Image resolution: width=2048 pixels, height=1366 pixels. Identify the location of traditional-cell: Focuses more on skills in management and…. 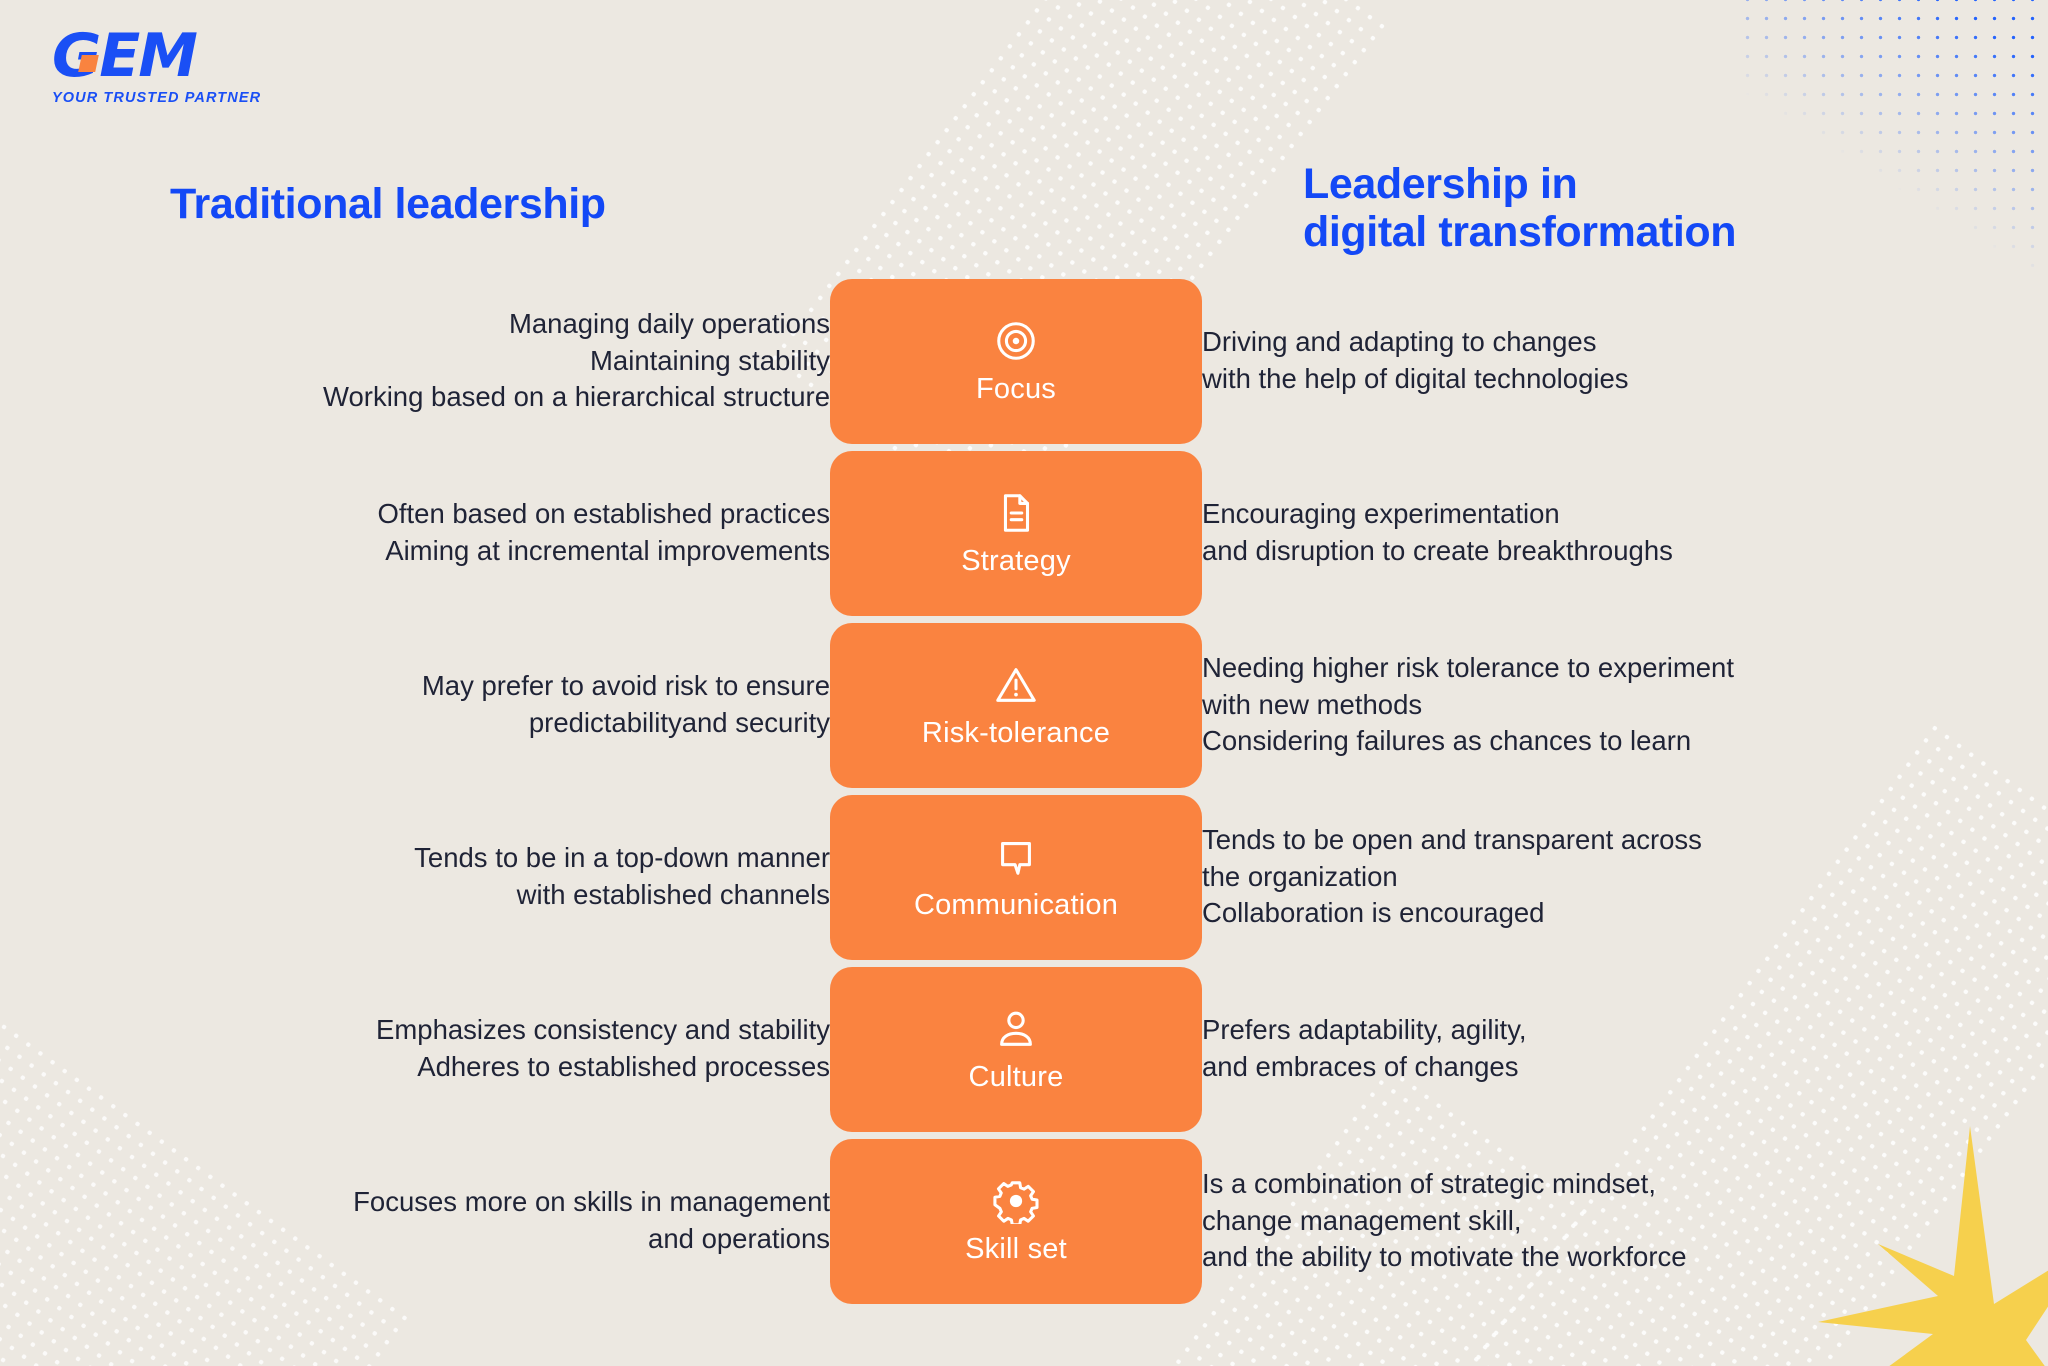
(415, 1221).